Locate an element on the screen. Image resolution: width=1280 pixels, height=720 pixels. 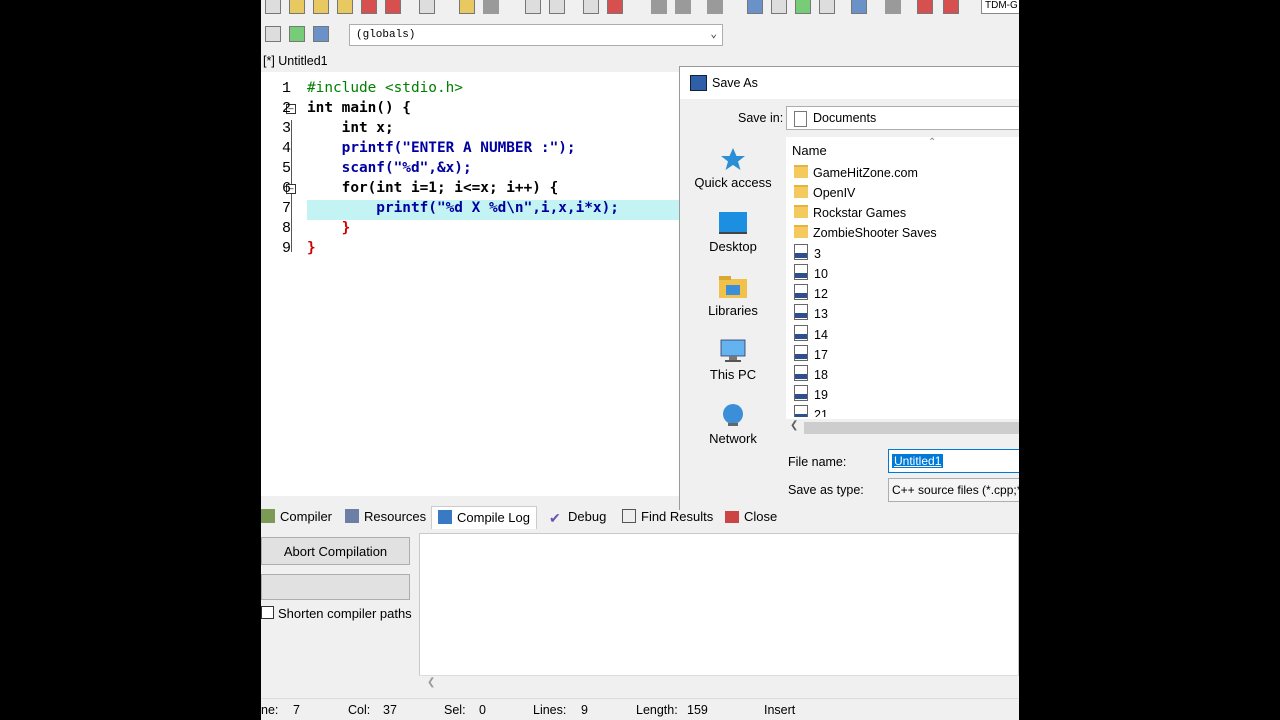
place-label: This PC is located at coordinates (733, 374).